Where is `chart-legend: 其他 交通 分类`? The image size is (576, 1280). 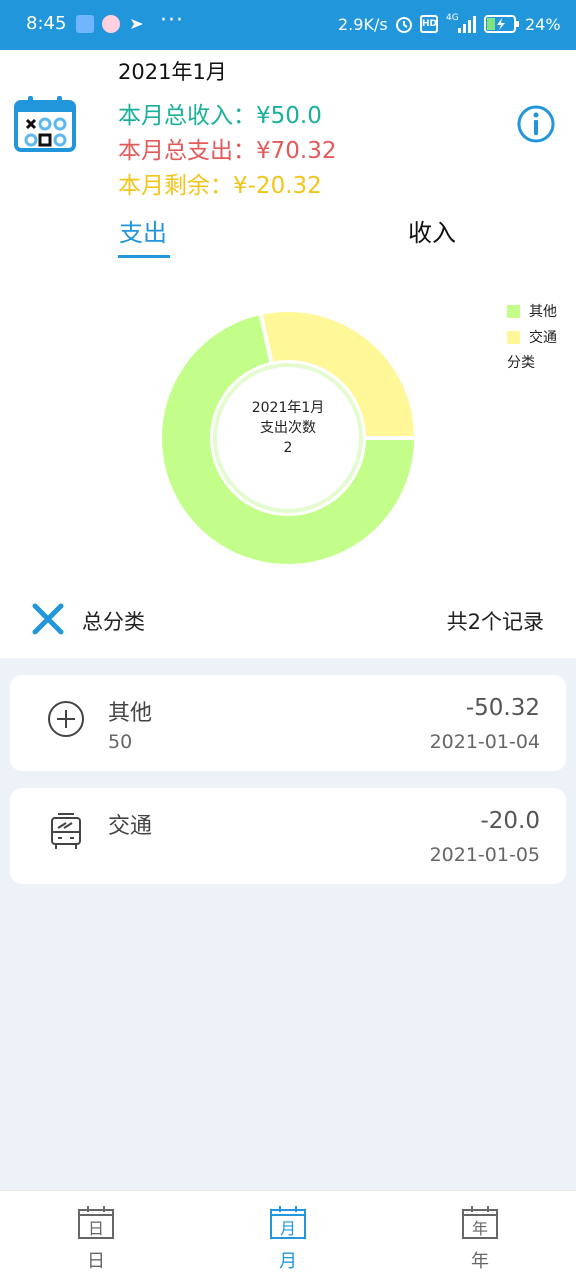 chart-legend: 其他 交通 分类 is located at coordinates (532, 337).